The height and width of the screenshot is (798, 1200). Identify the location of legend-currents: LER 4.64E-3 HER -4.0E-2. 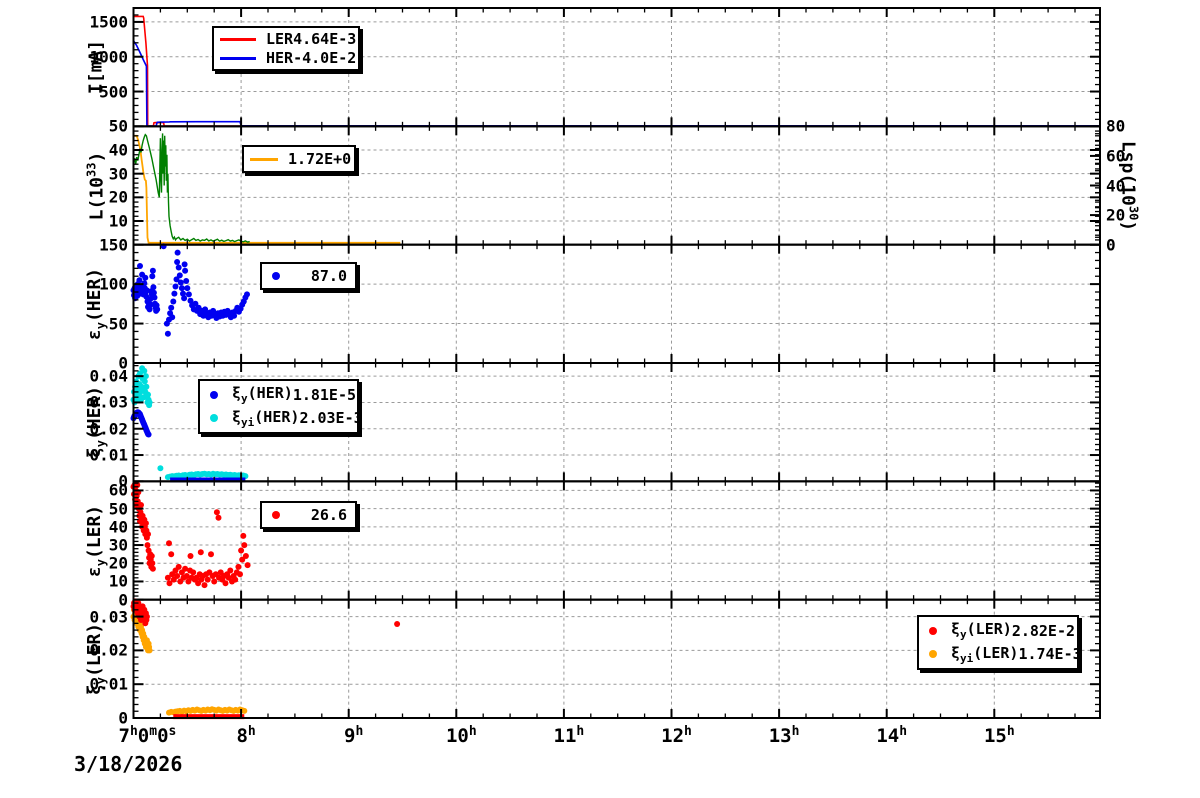
(286, 48).